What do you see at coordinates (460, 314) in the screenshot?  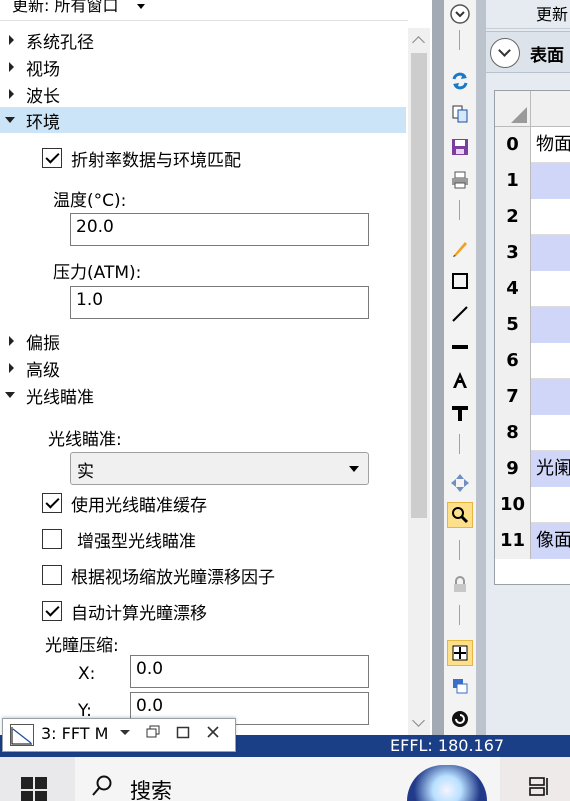 I see `line-icon` at bounding box center [460, 314].